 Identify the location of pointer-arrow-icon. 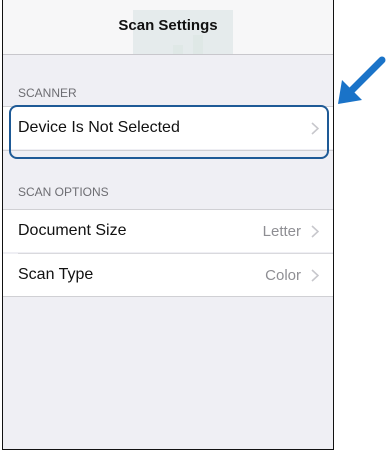
(362, 80).